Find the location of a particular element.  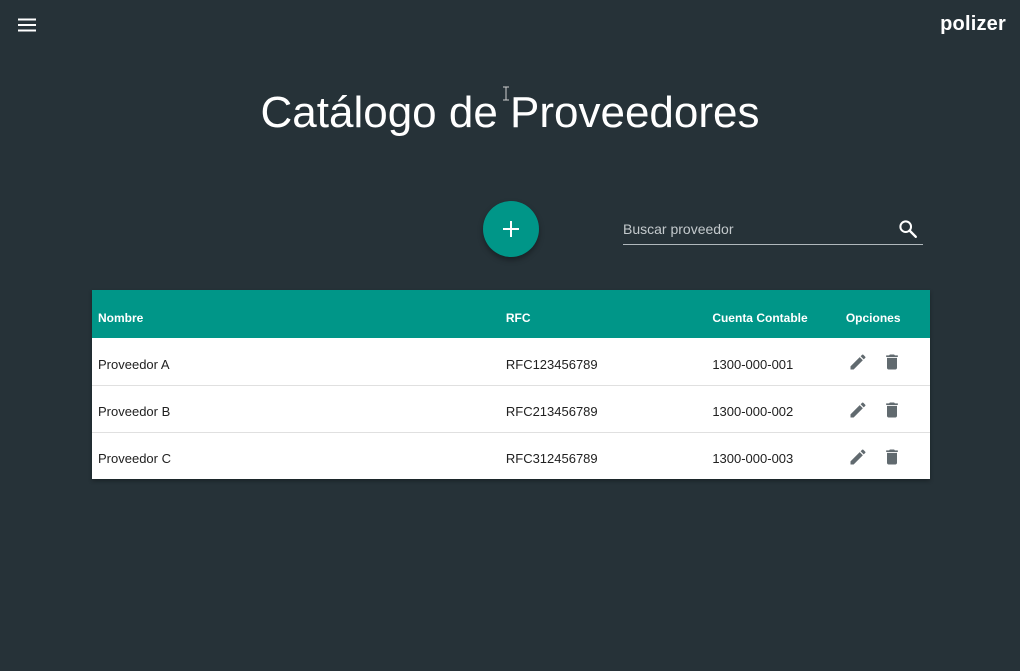

header-opciones: Opciones is located at coordinates (873, 317).